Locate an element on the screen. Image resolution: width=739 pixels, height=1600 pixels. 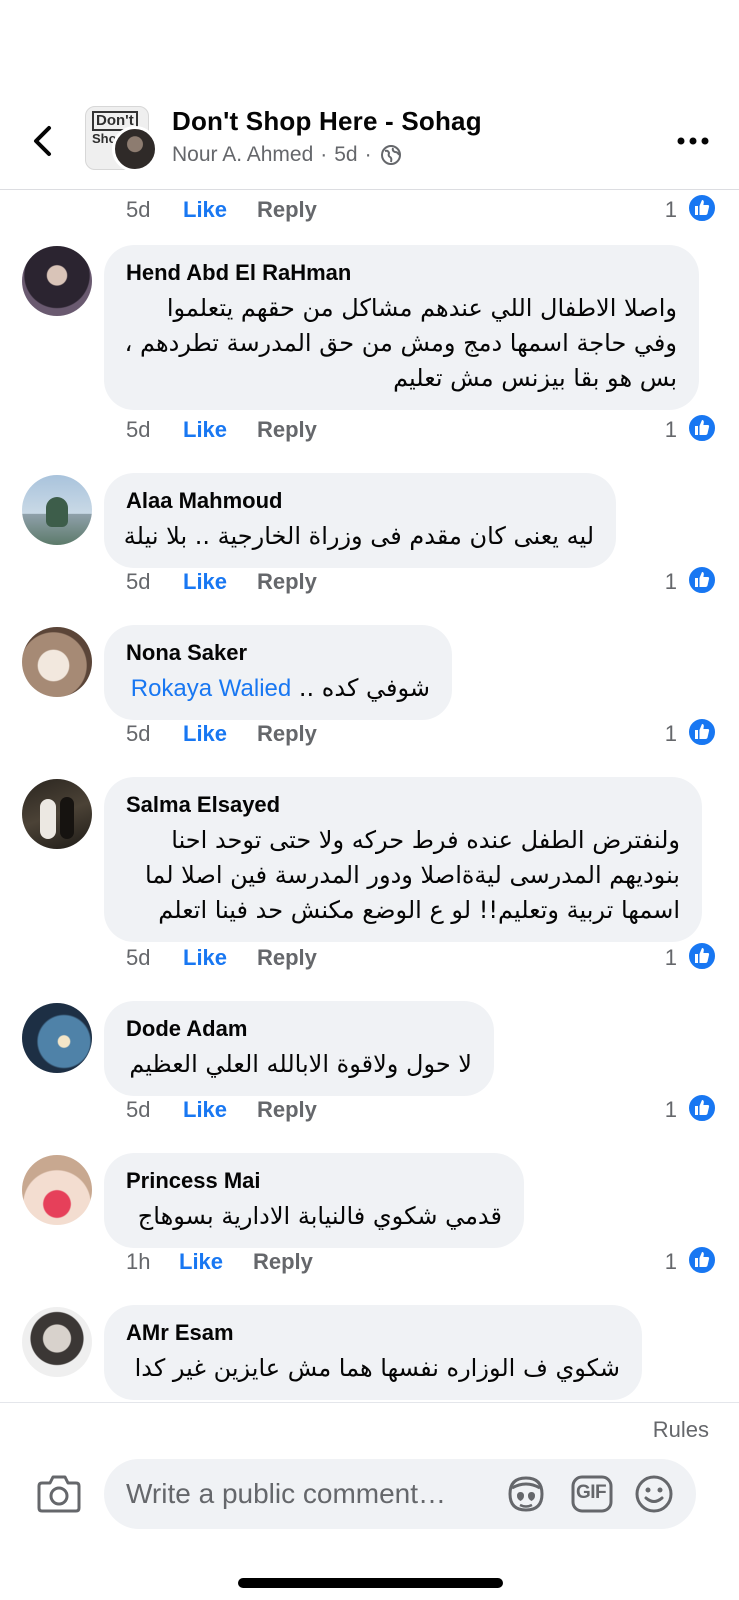
comment-text: شوفي كده .. Rokaya Walied is located at coordinates (278, 688).